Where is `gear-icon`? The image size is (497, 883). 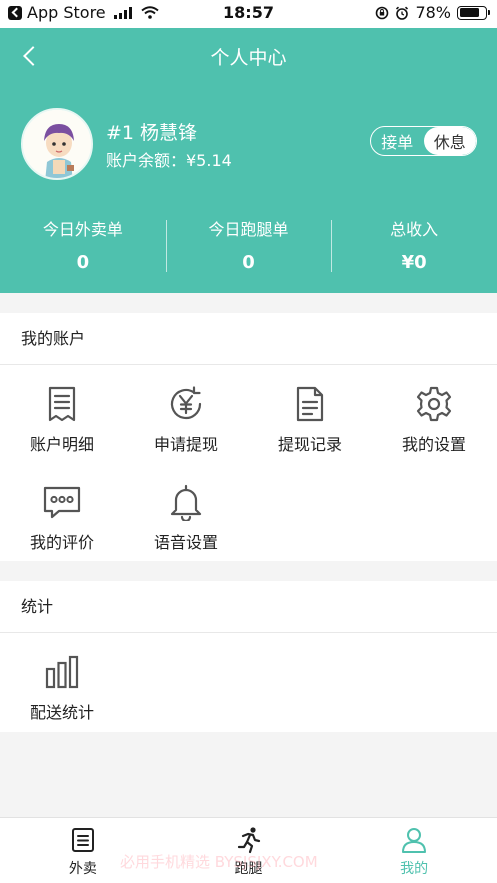
gear-icon is located at coordinates (434, 404).